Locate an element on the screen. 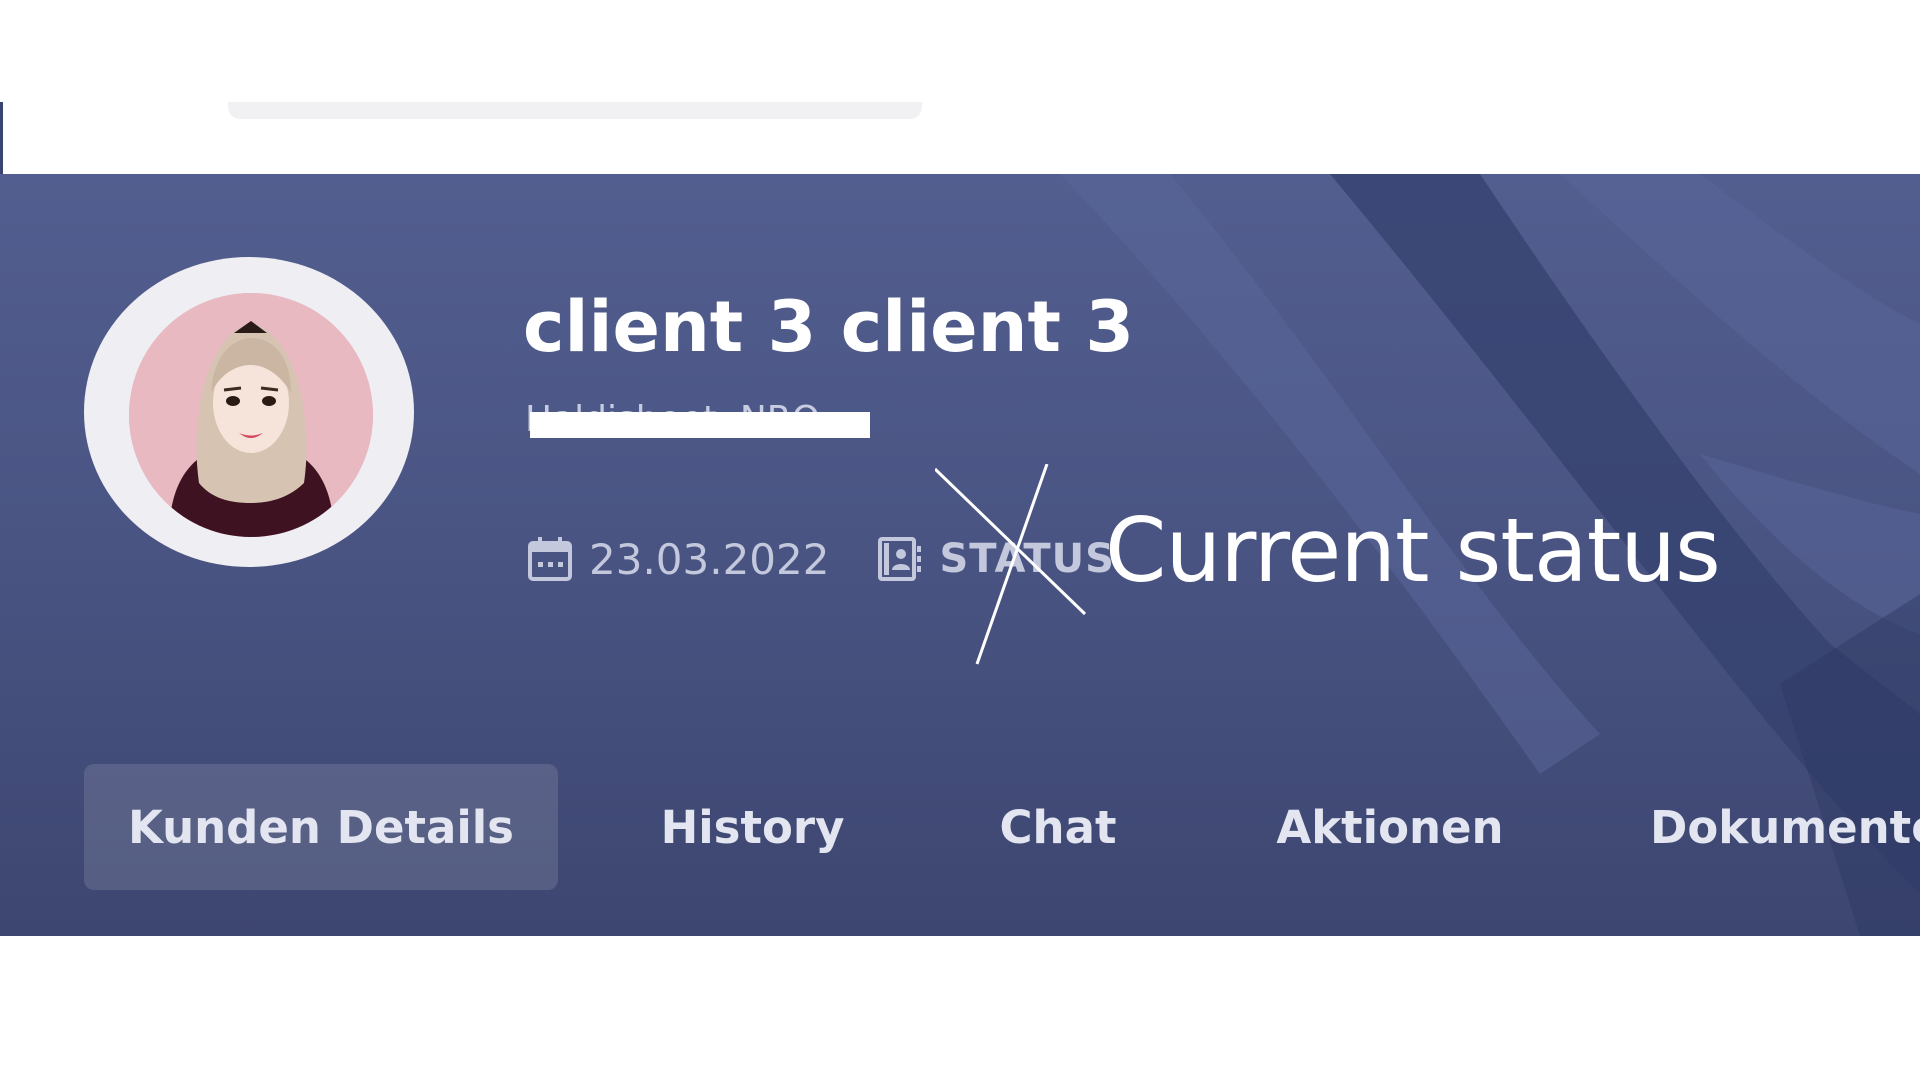  client-name: client 3 client 3 is located at coordinates (829, 327).